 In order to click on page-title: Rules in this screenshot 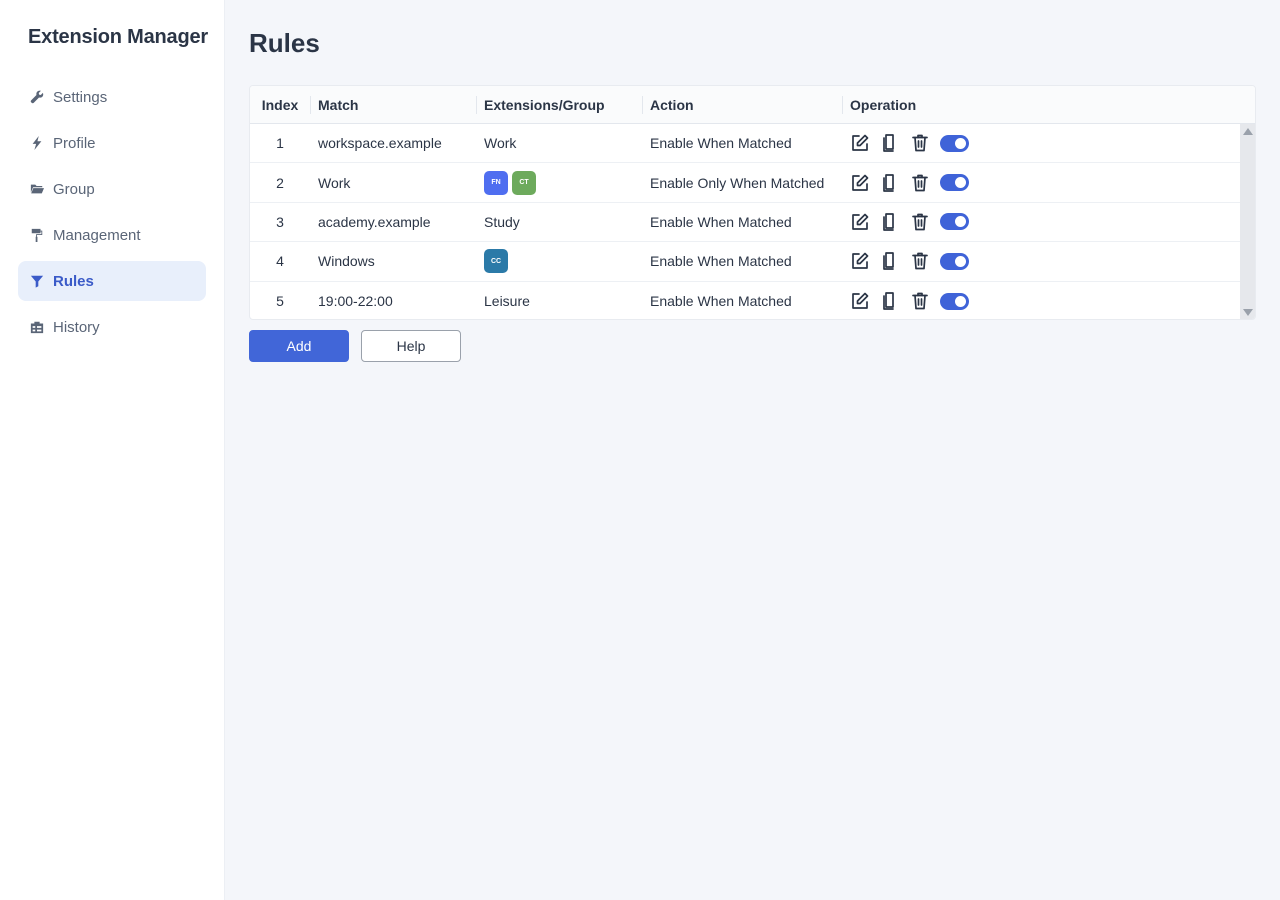, I will do `click(284, 43)`.